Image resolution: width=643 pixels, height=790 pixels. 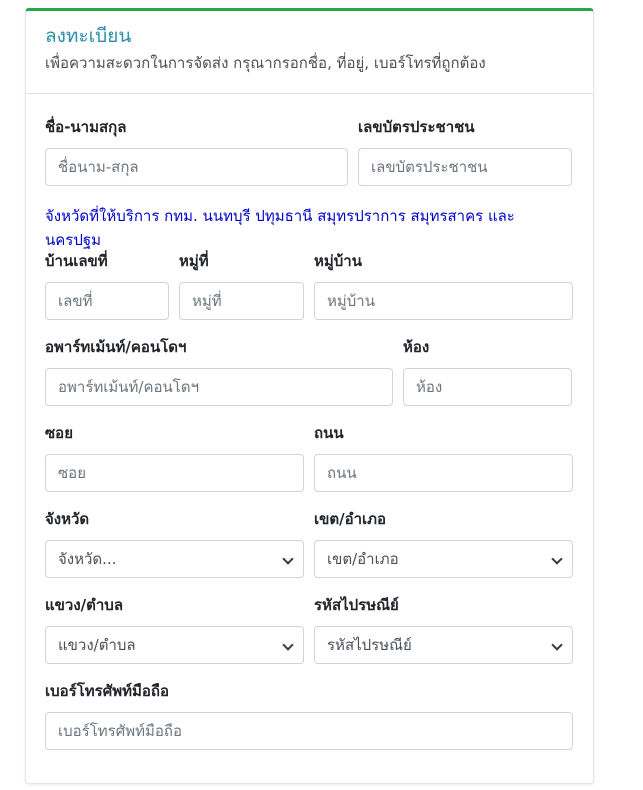 I want to click on soi-input: ซอย, so click(x=174, y=473).